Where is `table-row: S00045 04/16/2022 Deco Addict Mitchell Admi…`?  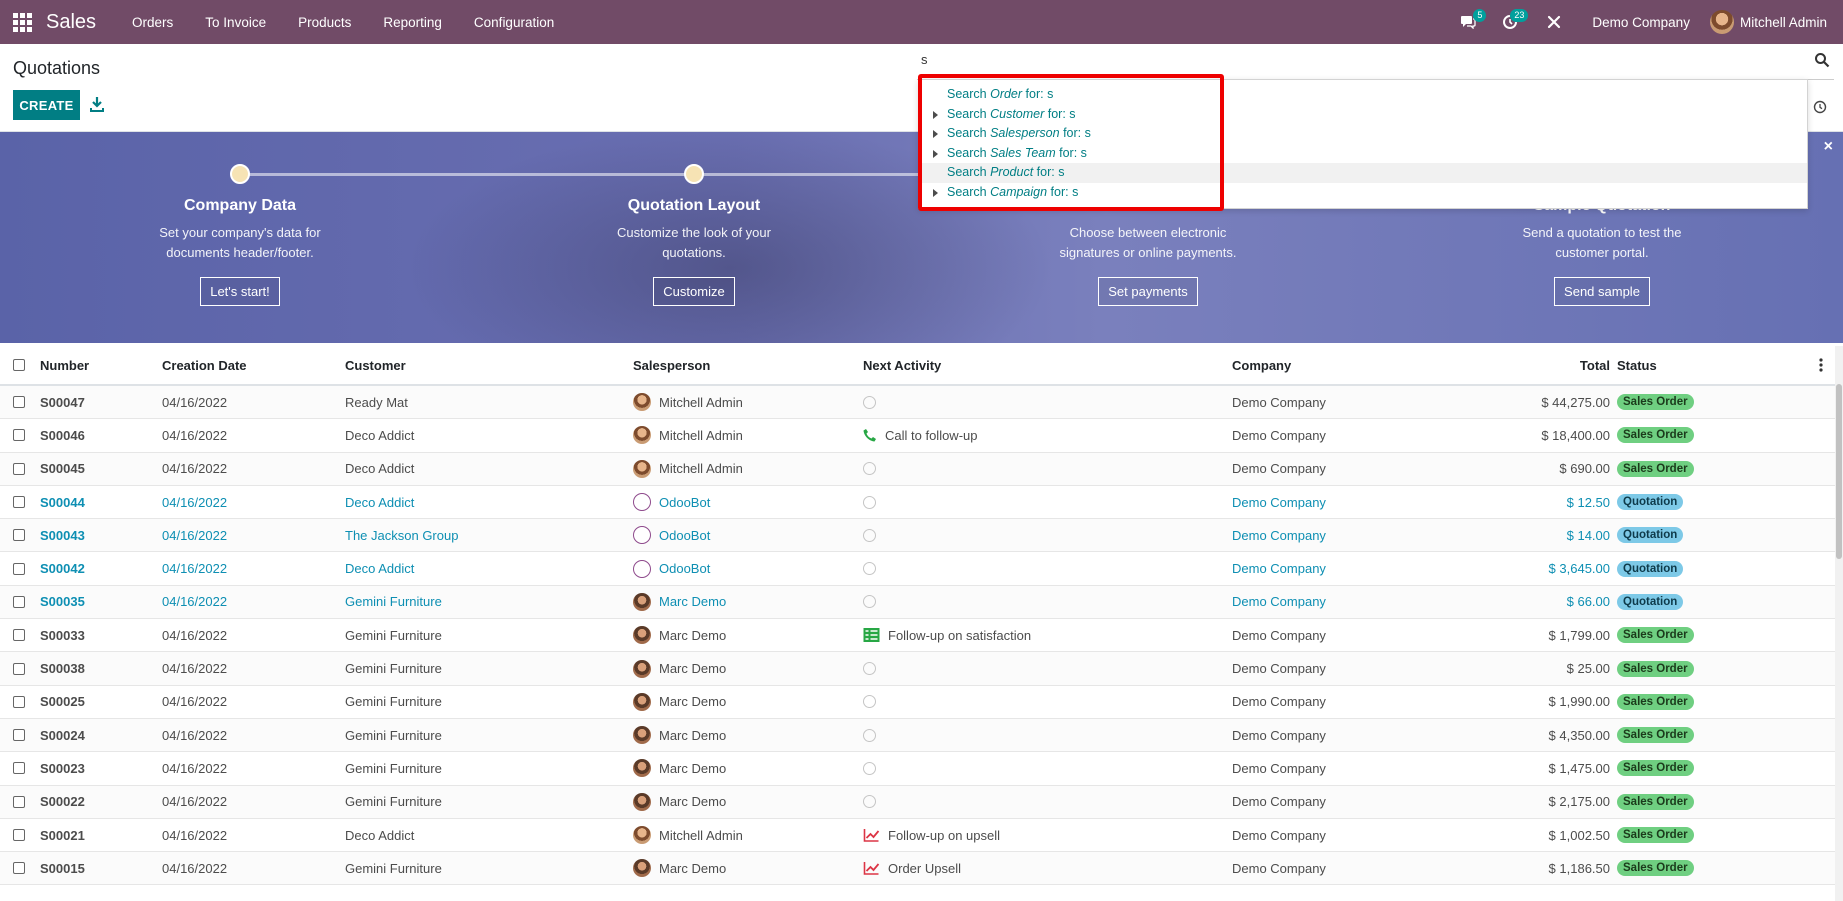 table-row: S00045 04/16/2022 Deco Addict Mitchell Admi… is located at coordinates (917, 469).